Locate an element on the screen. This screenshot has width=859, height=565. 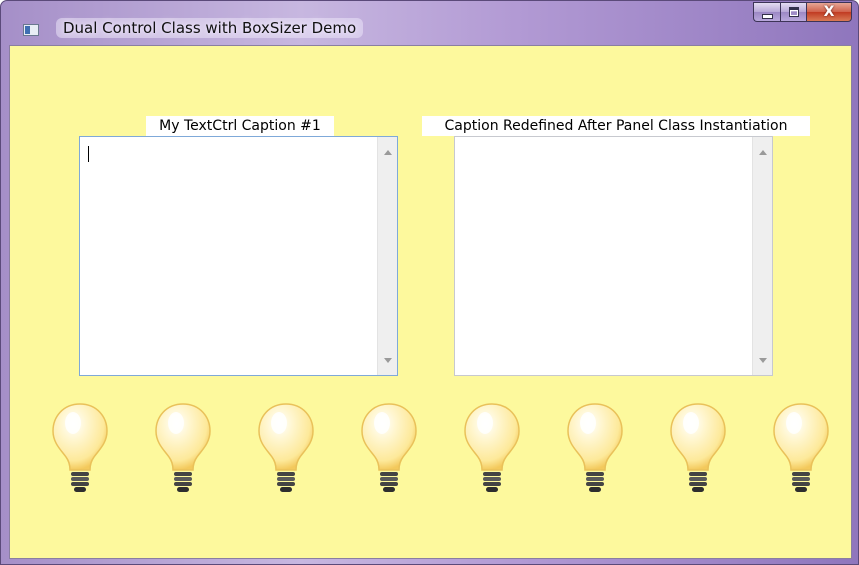
textctrl-caption-1: My TextCtrl Caption #1 is located at coordinates (240, 126).